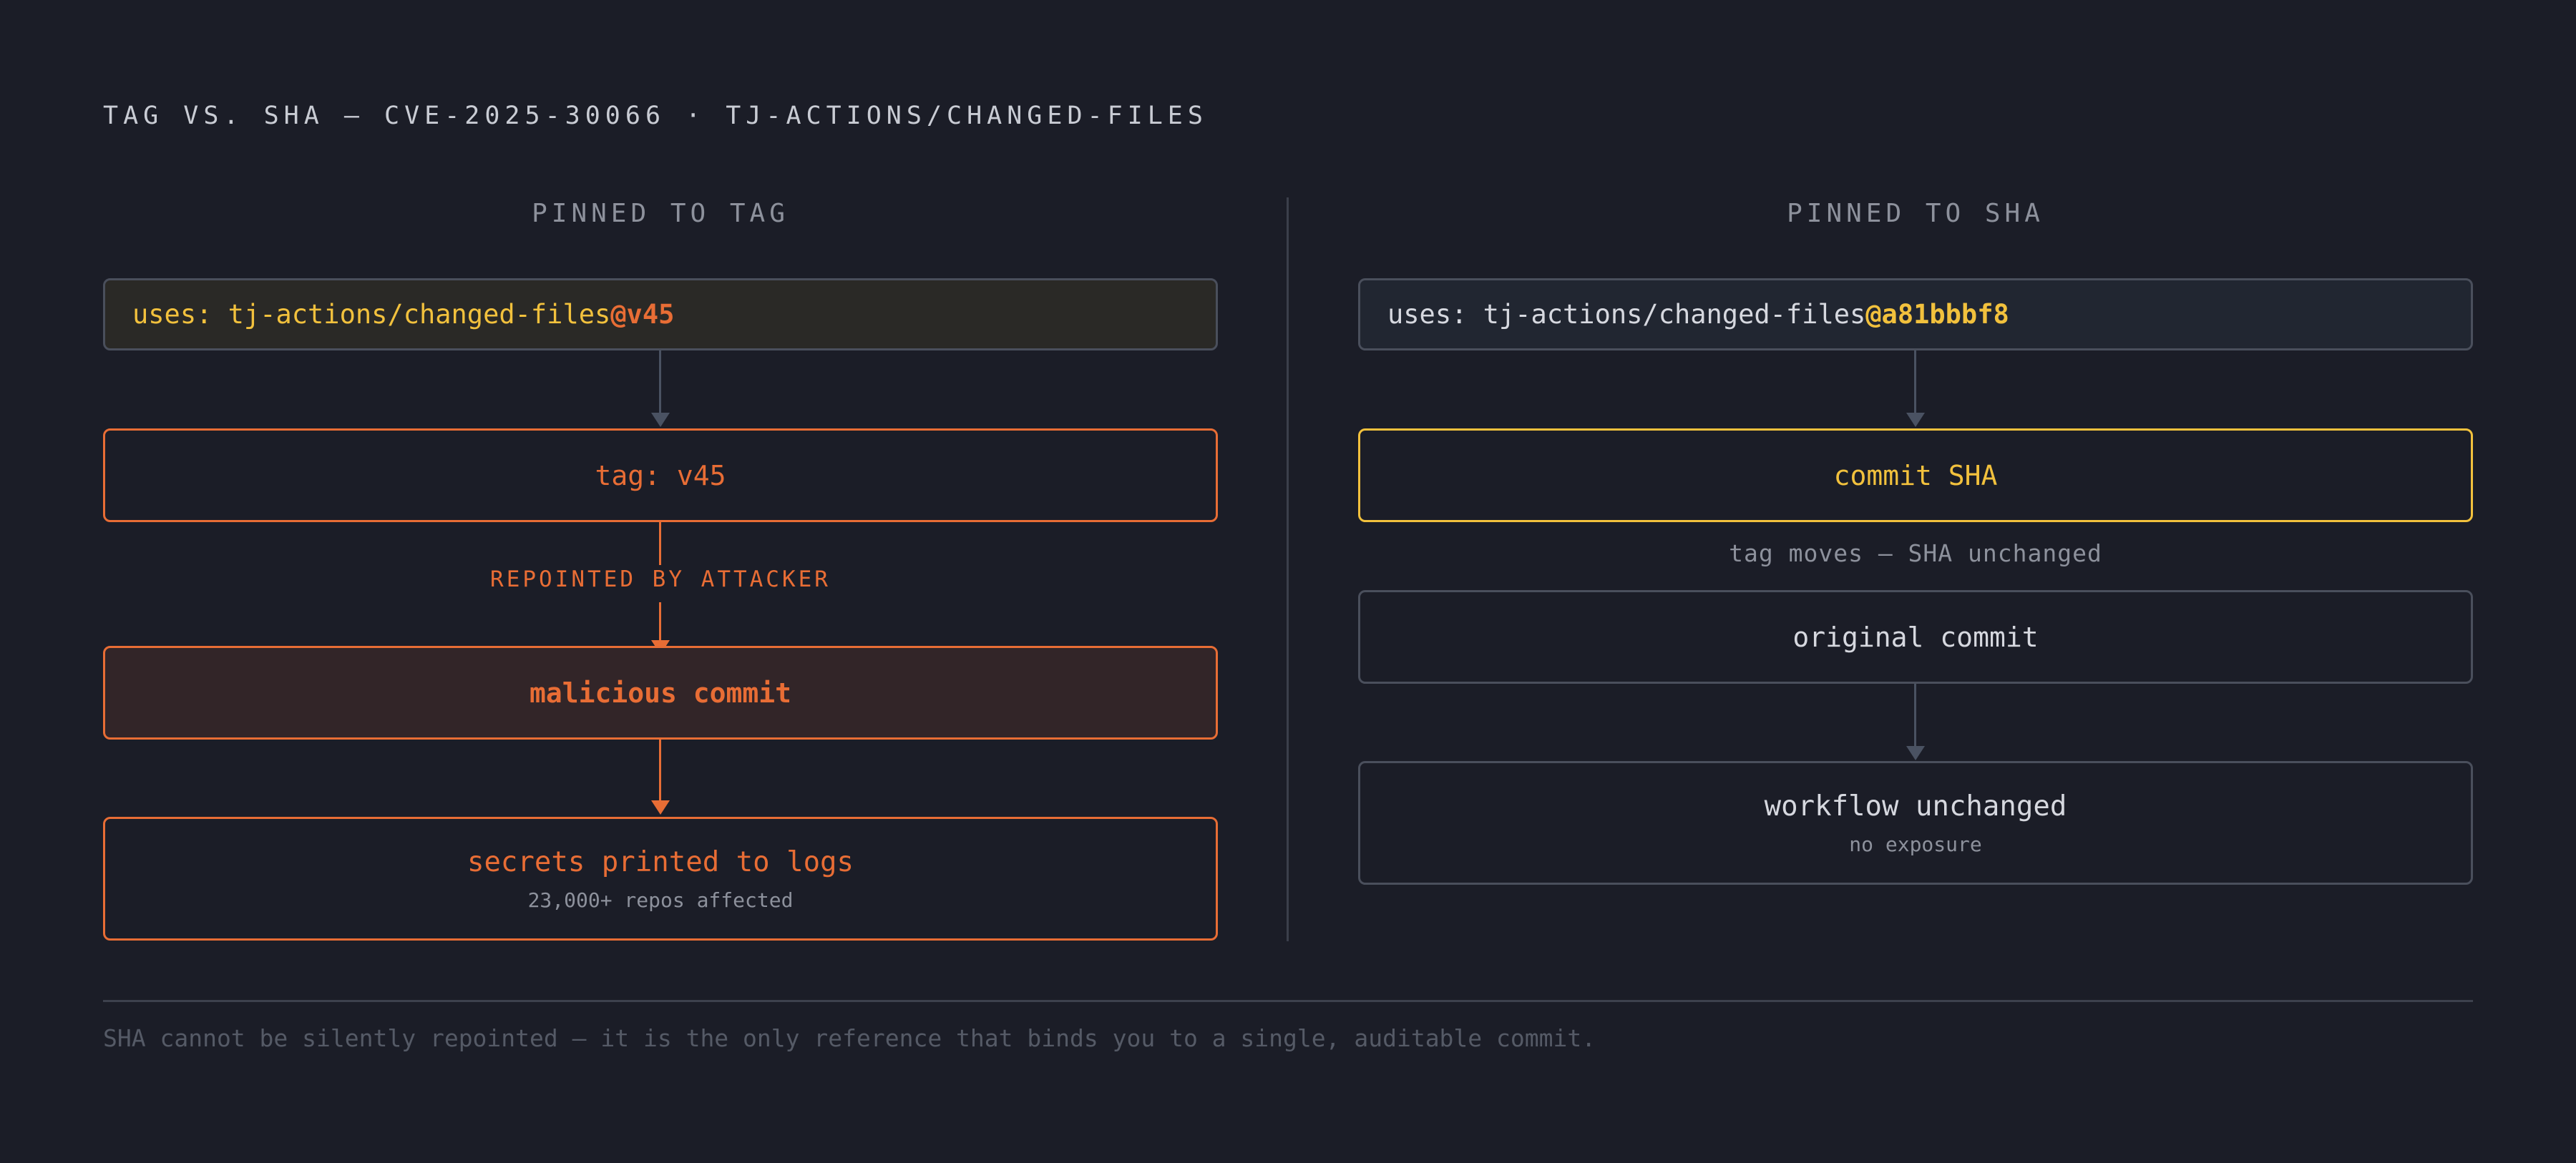  Describe the element at coordinates (660, 861) in the screenshot. I see `secrets-label: secrets printed to logs` at that location.